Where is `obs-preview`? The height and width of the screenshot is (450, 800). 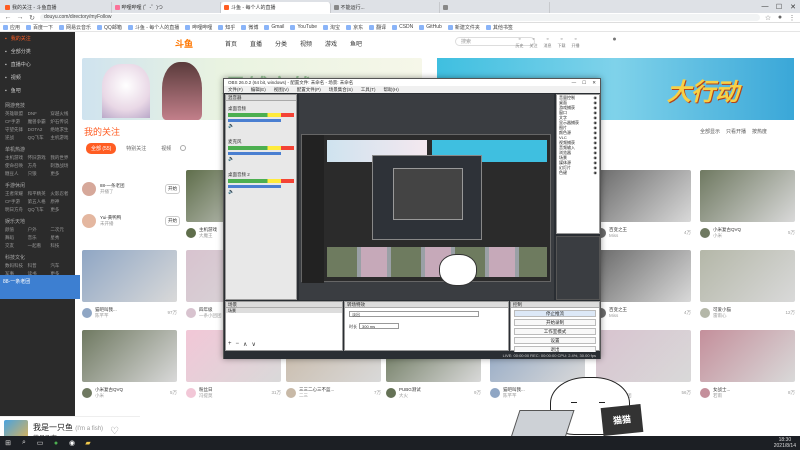
obs-preview is located at coordinates (426, 197).